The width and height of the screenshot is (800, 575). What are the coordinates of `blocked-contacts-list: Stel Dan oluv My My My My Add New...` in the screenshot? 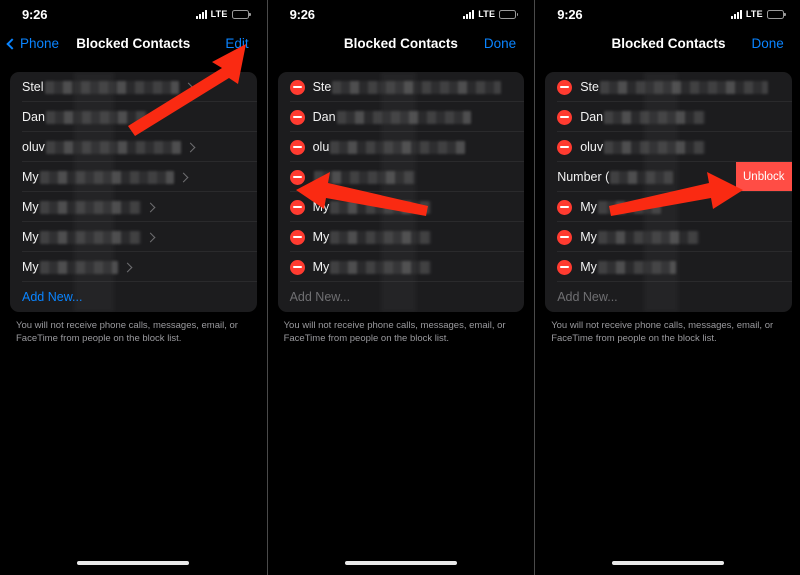 It's located at (133, 192).